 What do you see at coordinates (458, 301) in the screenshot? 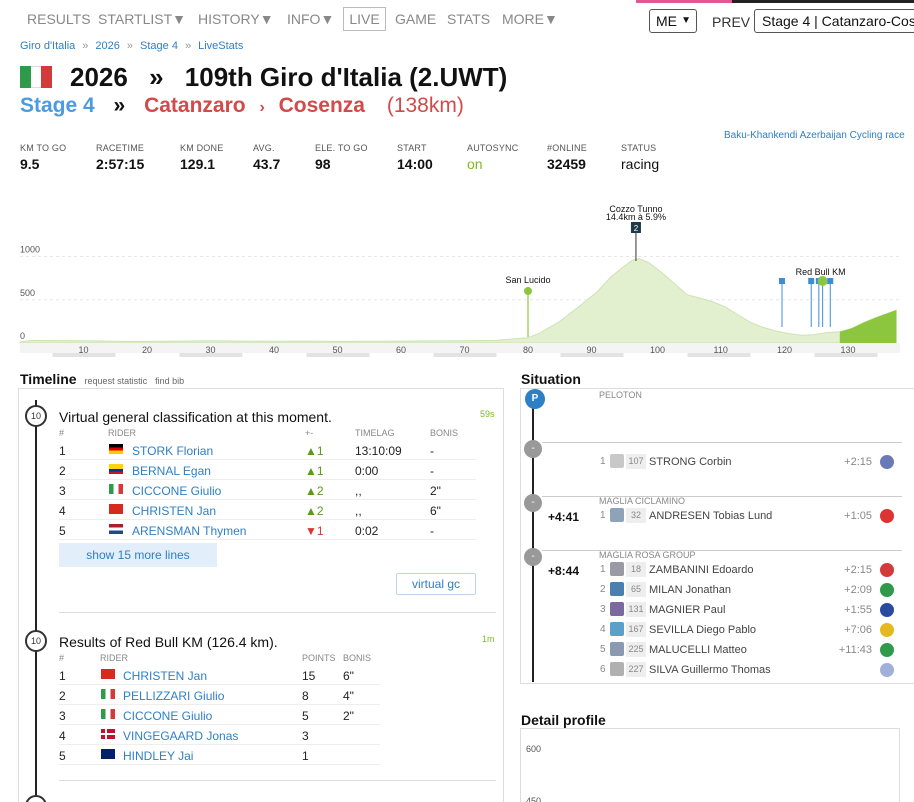
I see `profile-area` at bounding box center [458, 301].